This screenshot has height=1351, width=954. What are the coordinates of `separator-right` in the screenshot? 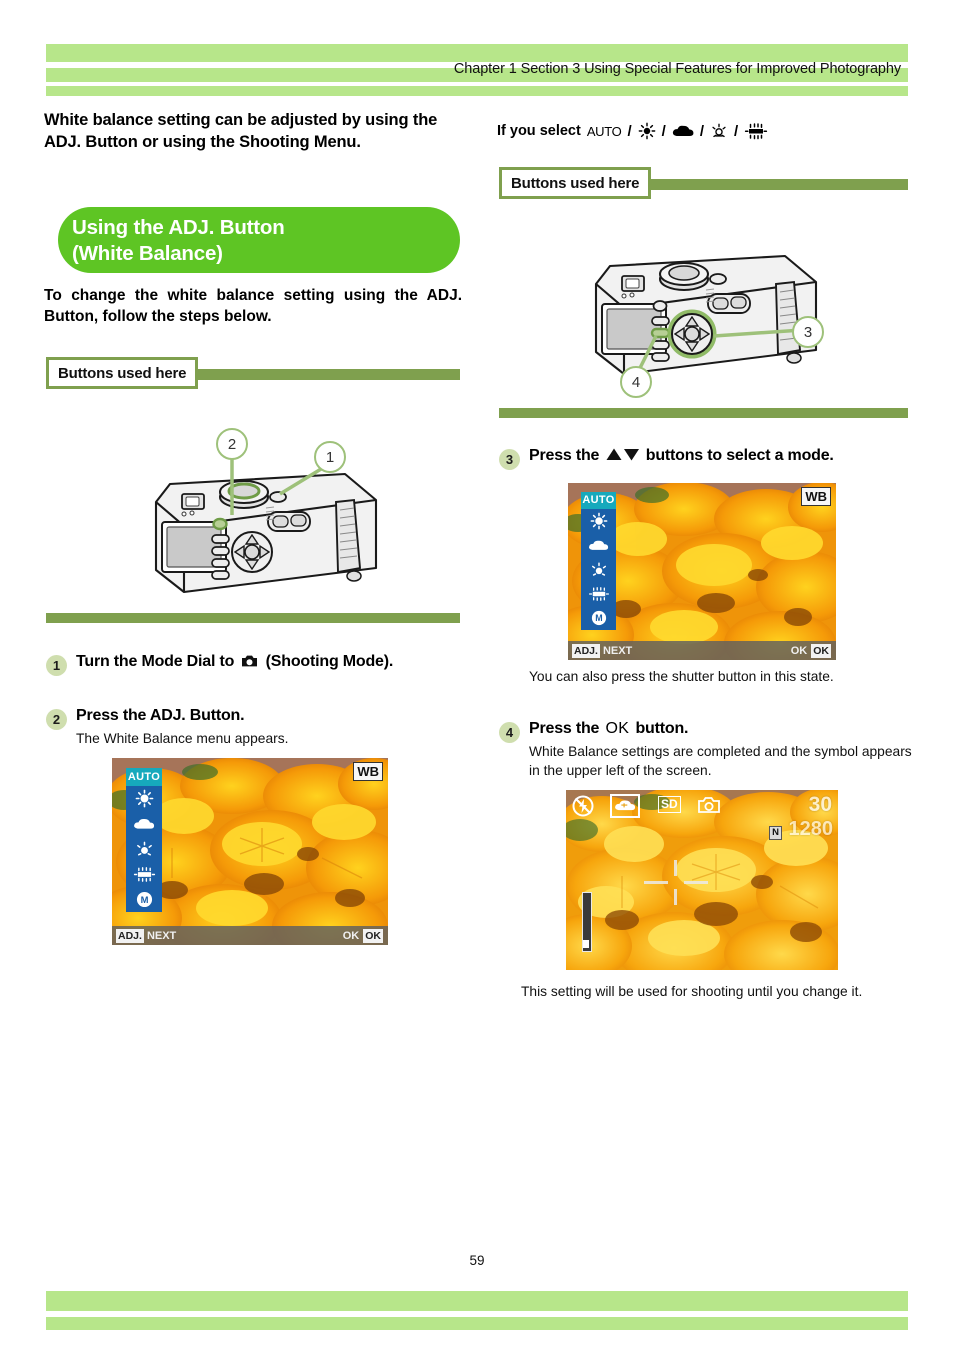 It's located at (703, 413).